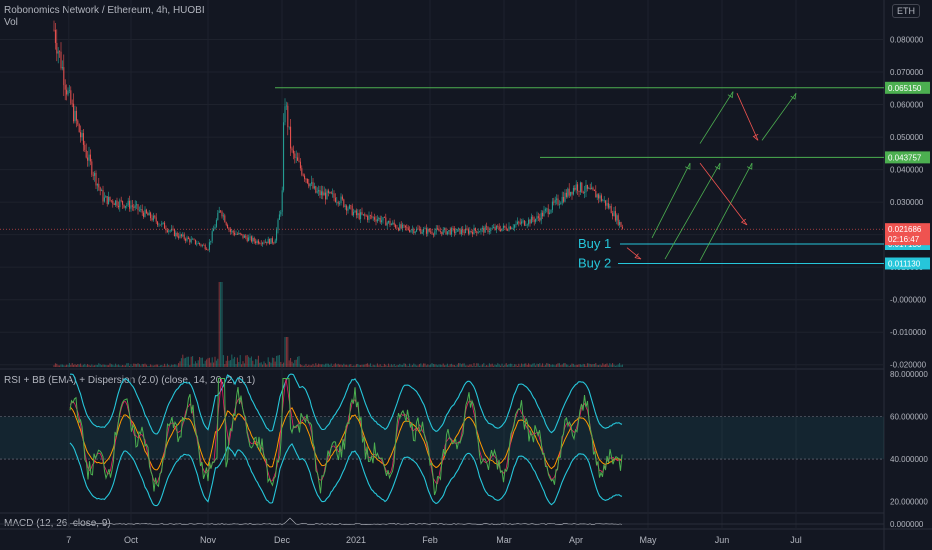 The width and height of the screenshot is (932, 550). Describe the element at coordinates (908, 332) in the screenshot. I see `price-tick-label: -0.010000` at that location.